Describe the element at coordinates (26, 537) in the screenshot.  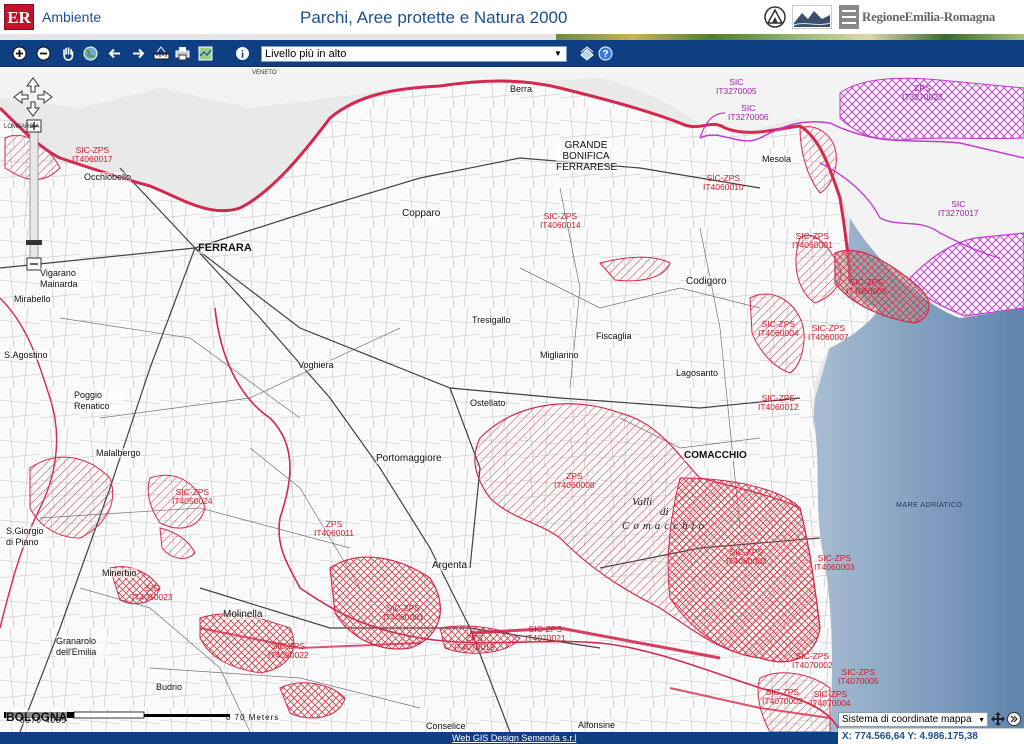
I see `town-san-giorgio: S.Giorgio di Piano` at that location.